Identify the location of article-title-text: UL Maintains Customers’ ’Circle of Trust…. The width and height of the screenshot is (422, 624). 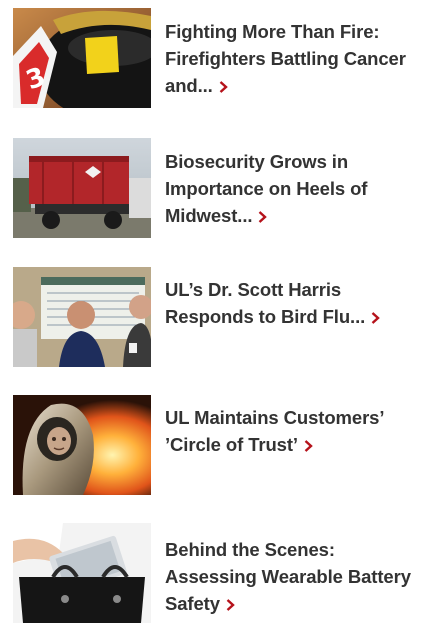
(274, 431).